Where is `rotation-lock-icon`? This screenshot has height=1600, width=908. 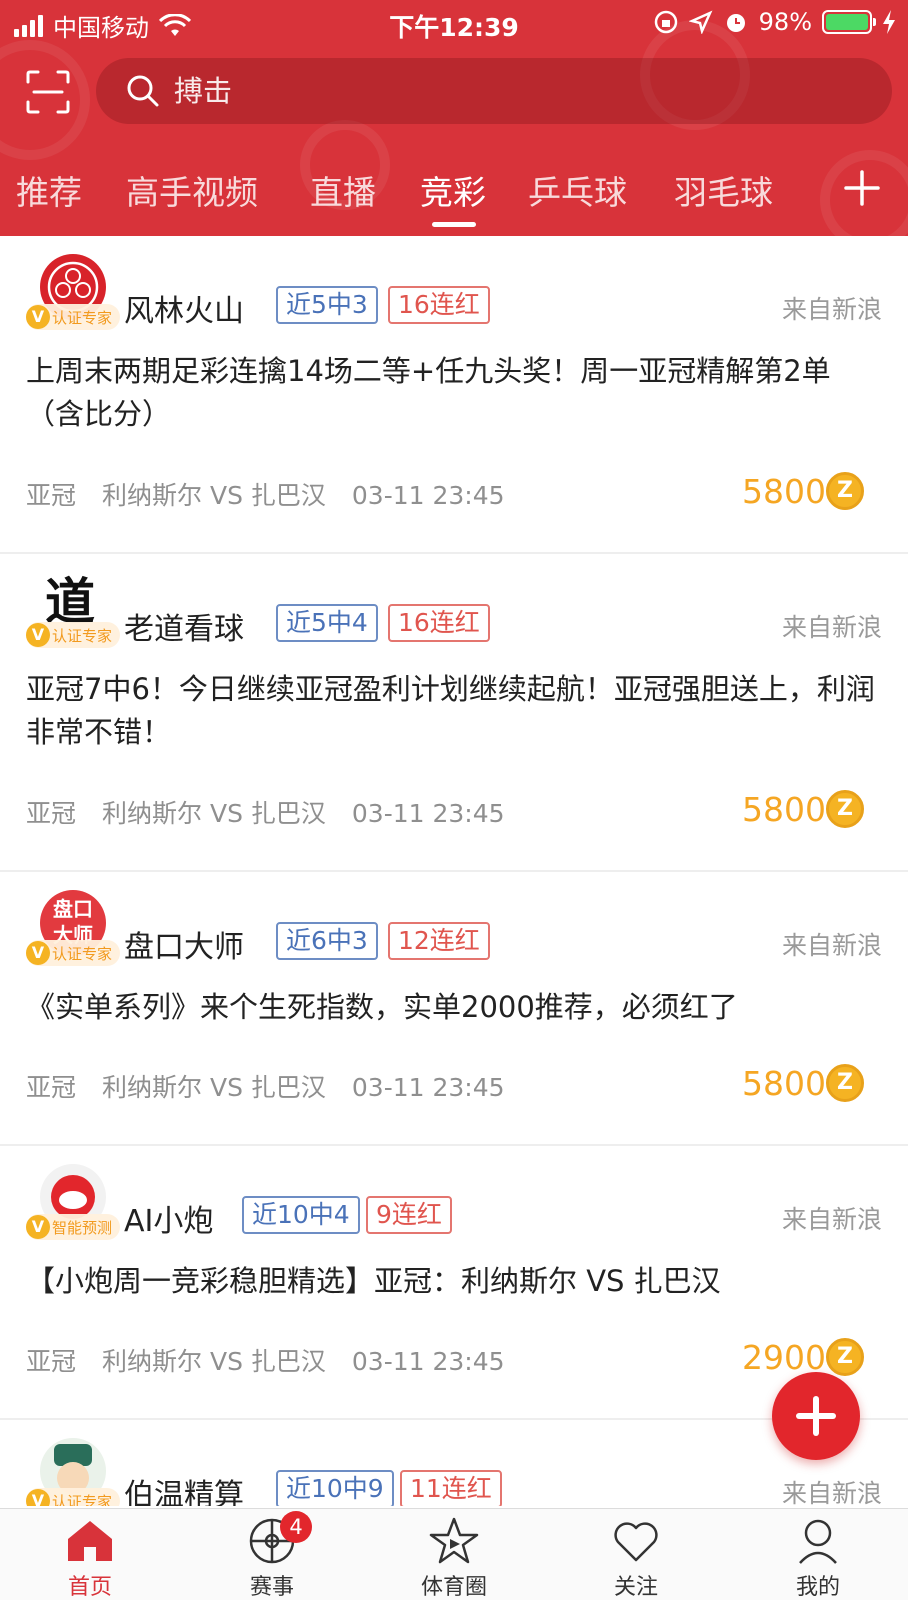 rotation-lock-icon is located at coordinates (665, 22).